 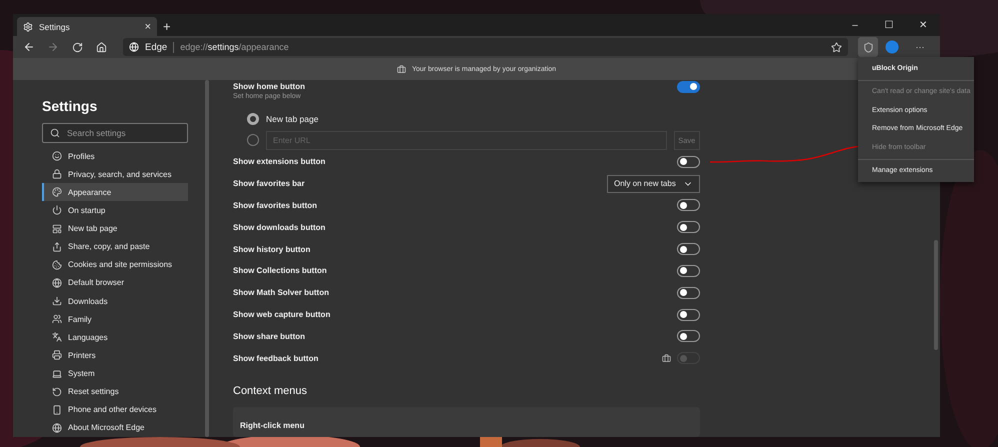 What do you see at coordinates (115, 337) in the screenshot?
I see `sidebar-item: Languages` at bounding box center [115, 337].